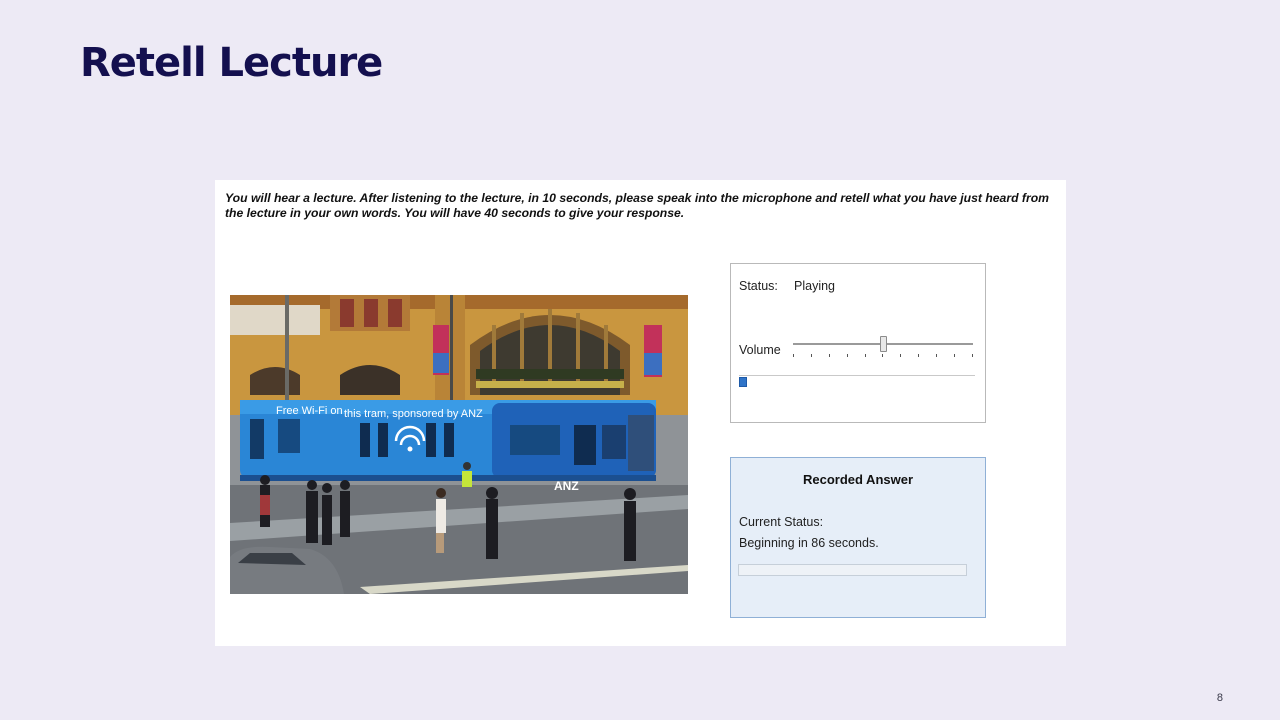 This screenshot has width=1280, height=720. What do you see at coordinates (858, 479) in the screenshot?
I see `recorded-answer-title: Recorded Answer` at bounding box center [858, 479].